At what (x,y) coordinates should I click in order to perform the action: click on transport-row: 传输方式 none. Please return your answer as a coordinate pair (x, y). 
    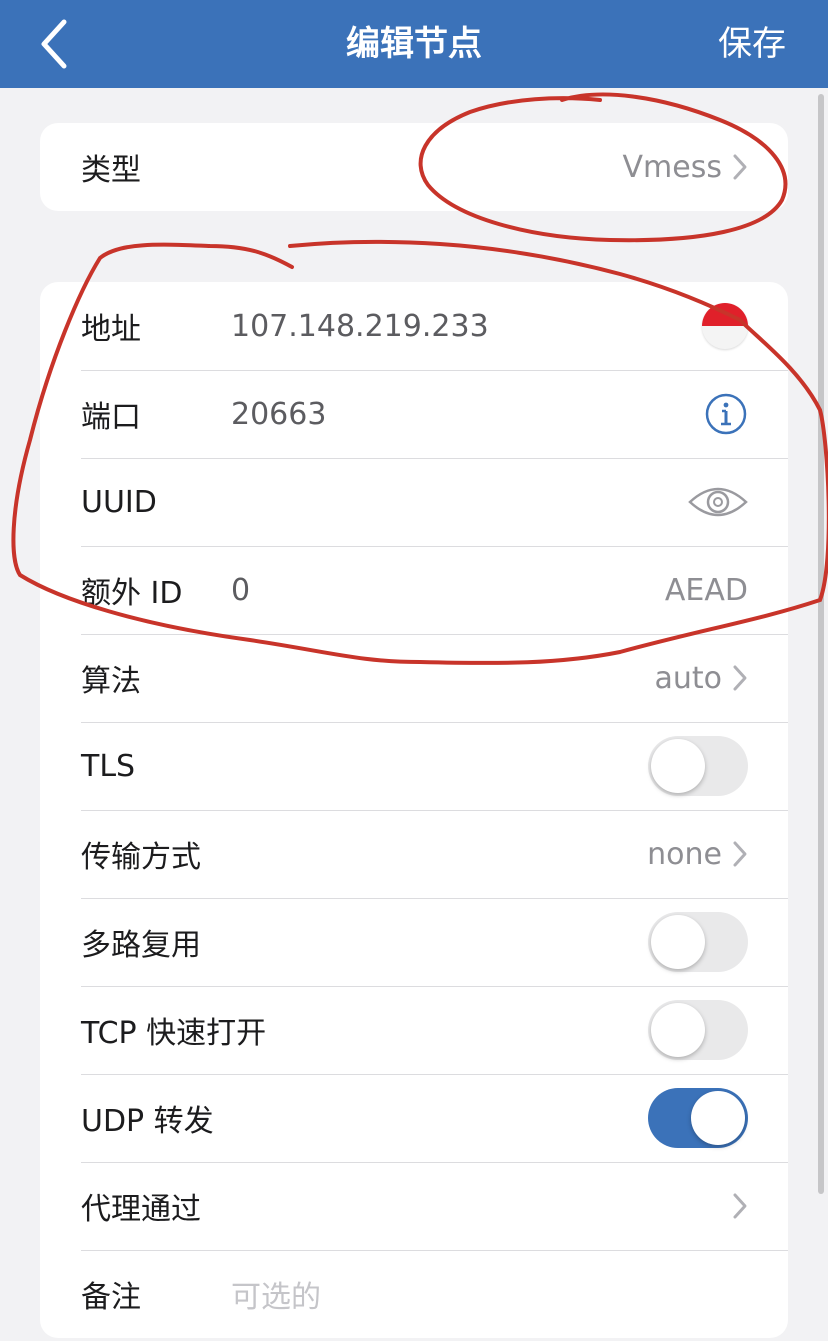
    Looking at the image, I should click on (414, 854).